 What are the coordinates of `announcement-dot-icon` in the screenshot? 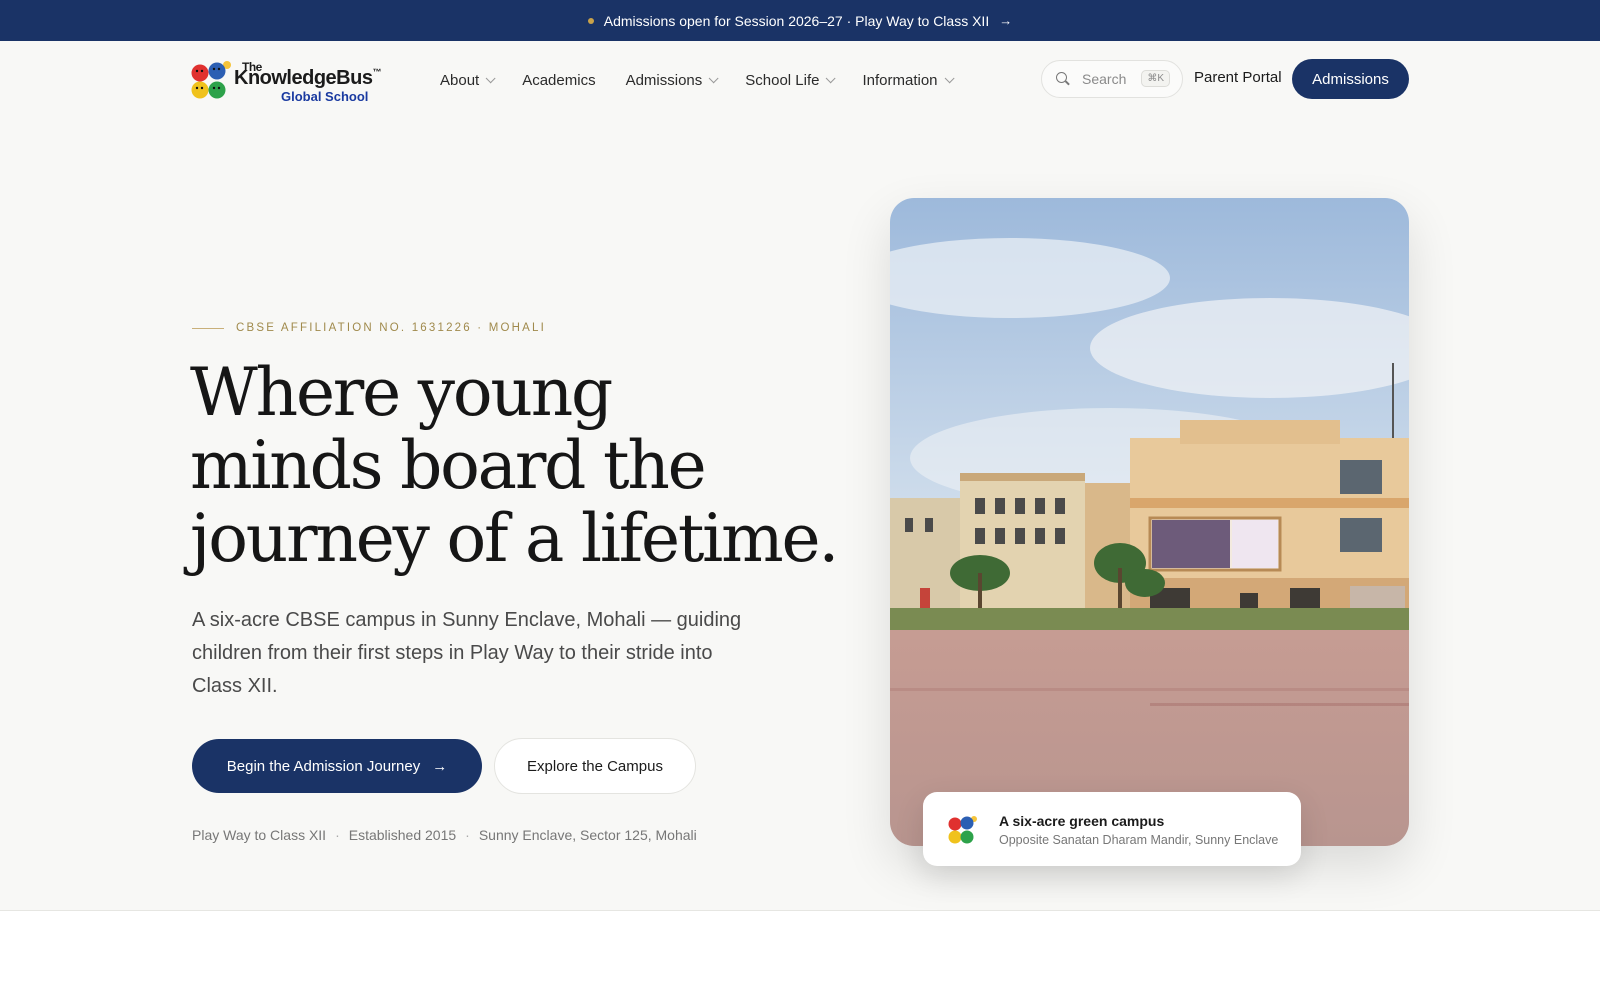 It's located at (590, 20).